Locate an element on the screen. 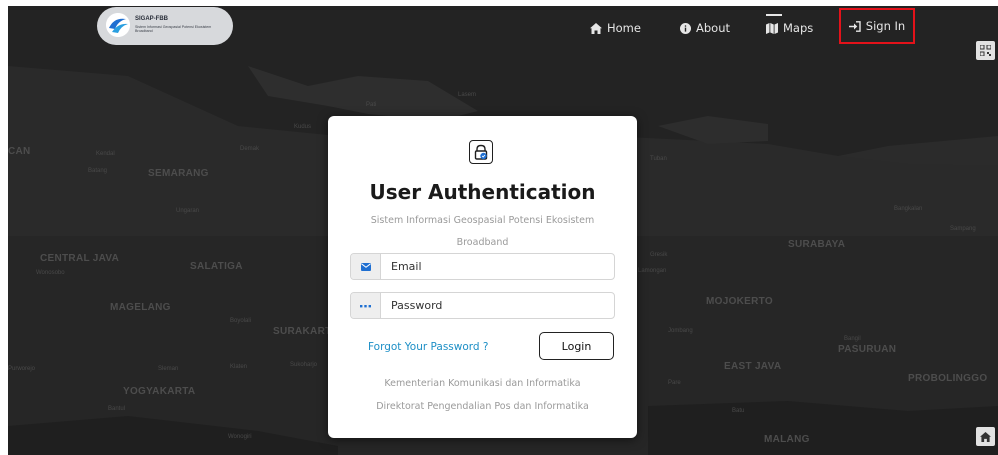 The image size is (998, 455). nav-about-label: About is located at coordinates (713, 28).